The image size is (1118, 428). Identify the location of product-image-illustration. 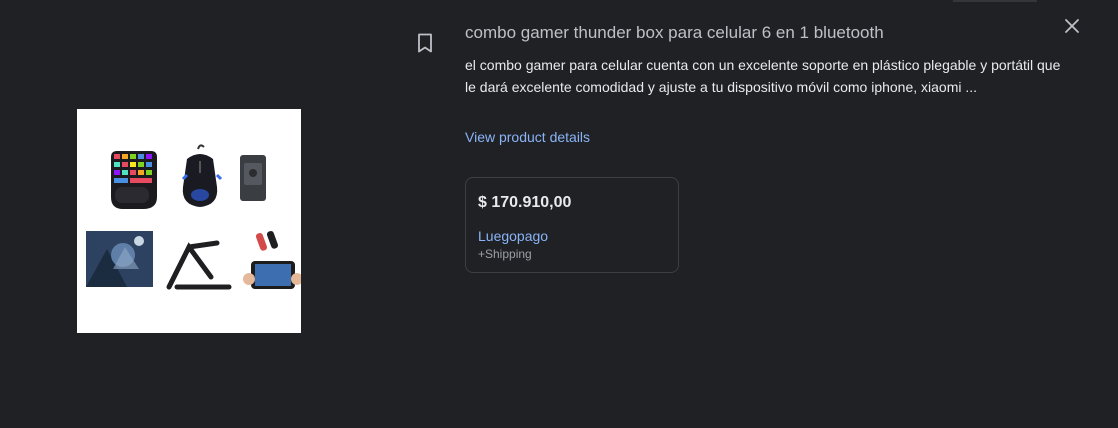
(193, 217).